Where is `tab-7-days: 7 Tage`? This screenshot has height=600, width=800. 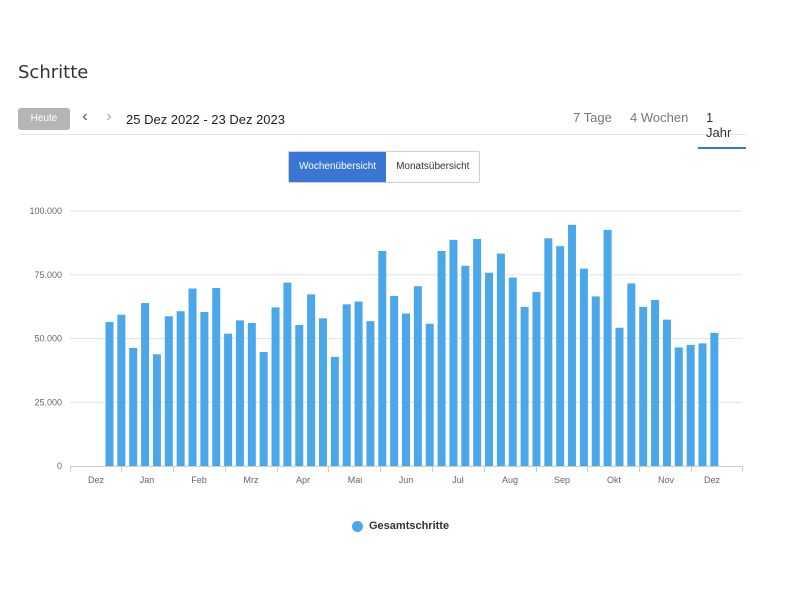
tab-7-days: 7 Tage is located at coordinates (592, 121).